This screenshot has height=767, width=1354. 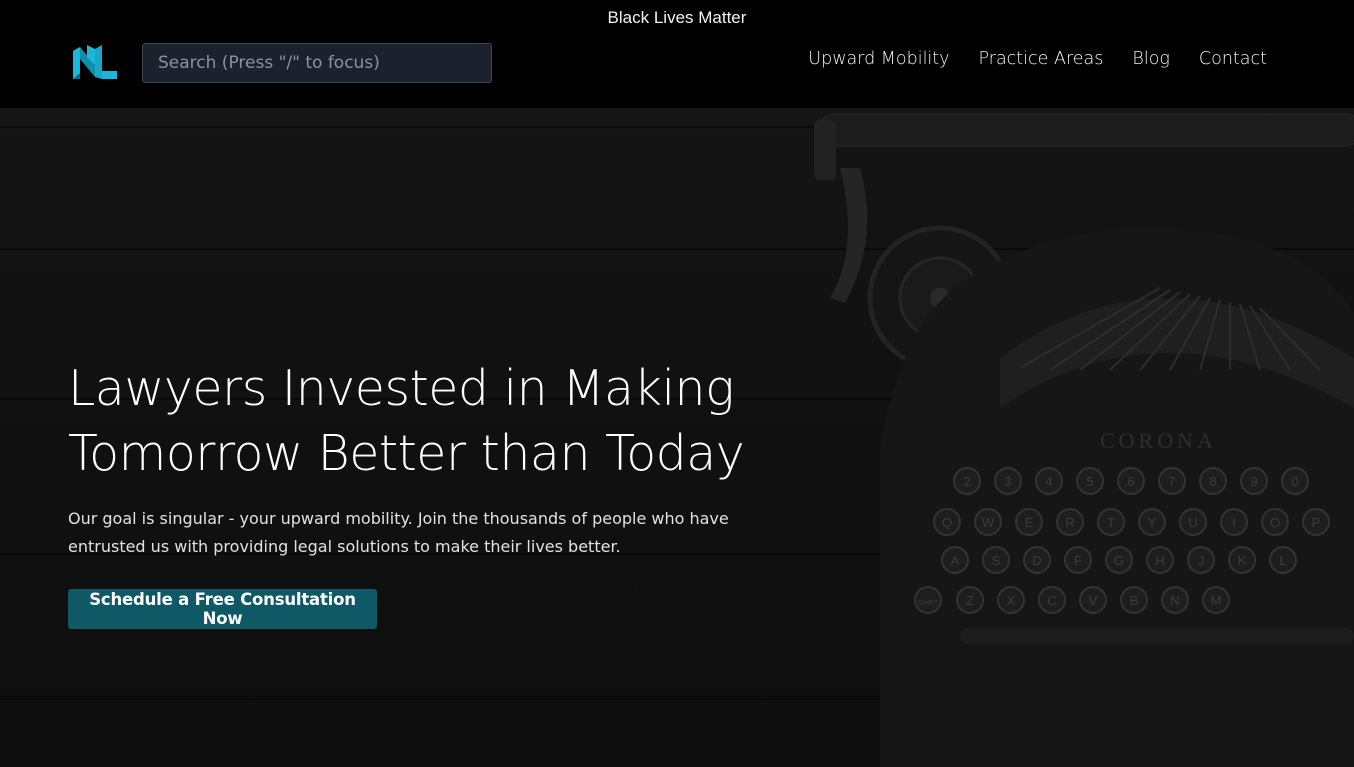 What do you see at coordinates (94, 62) in the screenshot?
I see `logo-icon` at bounding box center [94, 62].